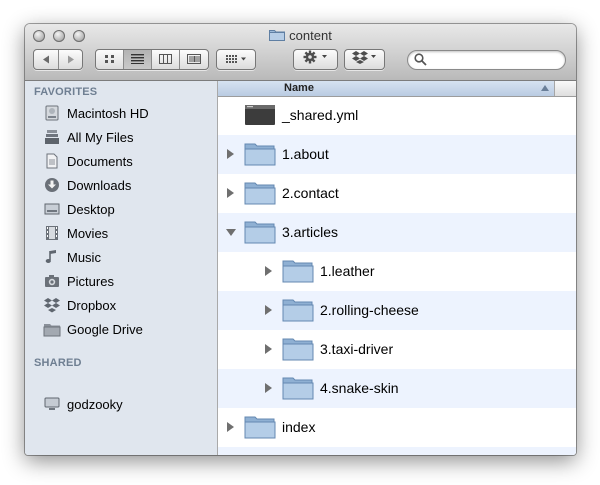 This screenshot has width=600, height=485. I want to click on all-files-icon, so click(52, 137).